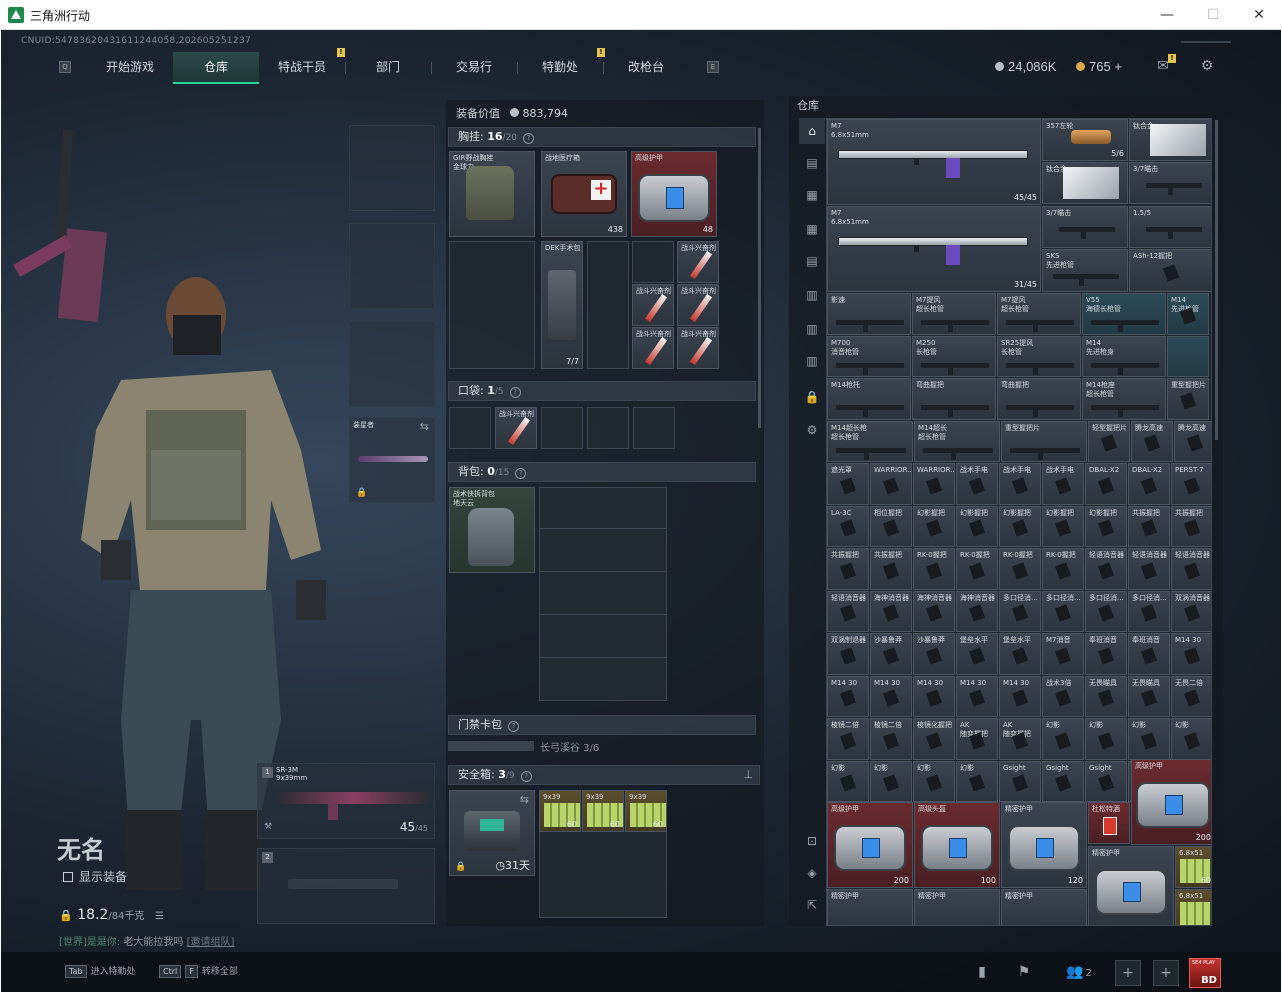 The width and height of the screenshot is (1282, 992). What do you see at coordinates (492, 833) in the screenshot?
I see `safebox-item: ⇆ 🔒 ◷31天` at bounding box center [492, 833].